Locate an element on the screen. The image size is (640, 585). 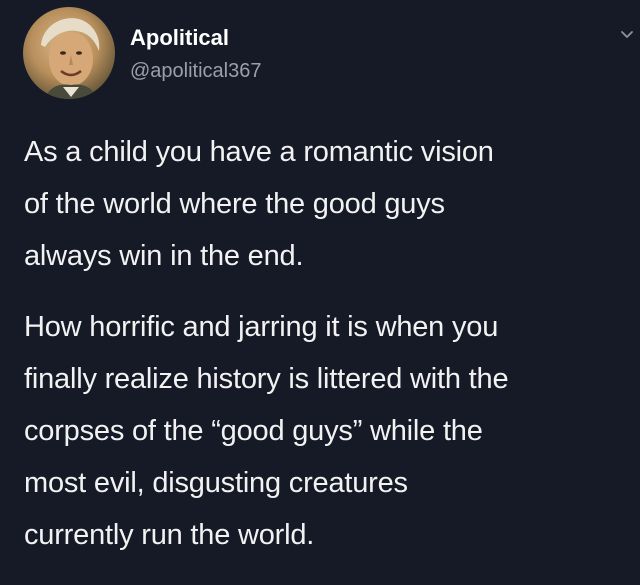
tweet-text-line: of the world where the good guys is located at coordinates (234, 204).